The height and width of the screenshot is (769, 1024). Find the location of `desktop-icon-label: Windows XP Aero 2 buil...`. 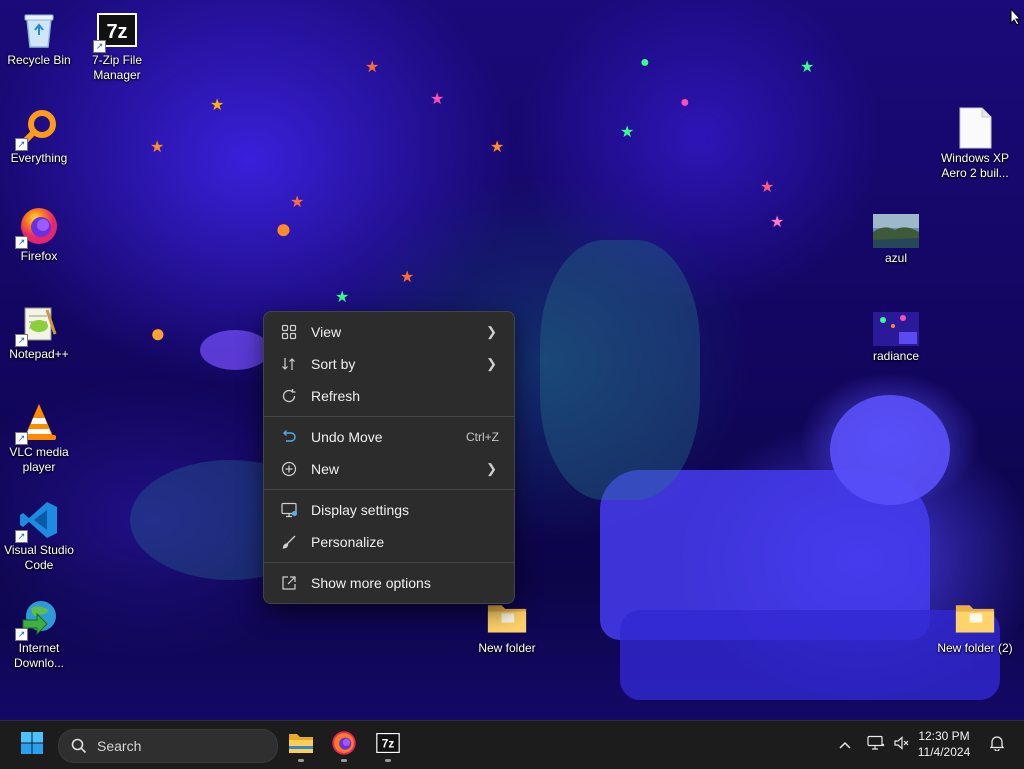

desktop-icon-label: Windows XP Aero 2 buil... is located at coordinates (975, 165).